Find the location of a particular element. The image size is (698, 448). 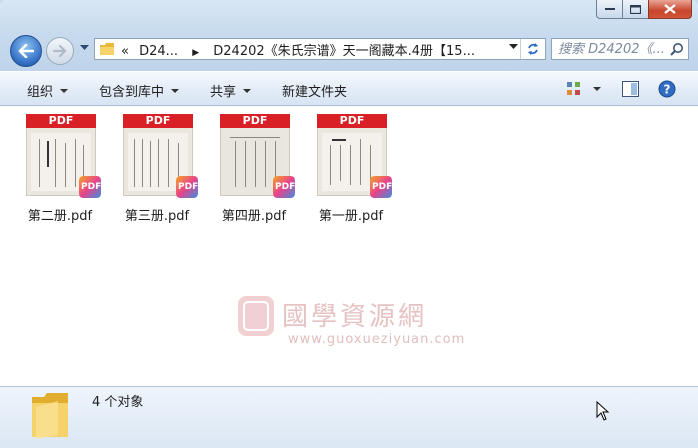

watermark-text: 國學資源網 is located at coordinates (355, 317).